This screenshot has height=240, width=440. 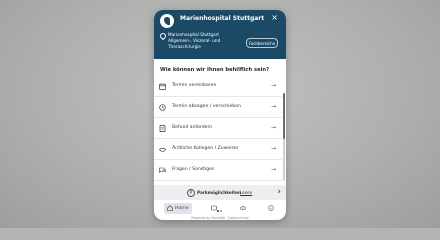 What do you see at coordinates (193, 169) in the screenshot?
I see `menu-item-label: Fragen / Sonstiges` at bounding box center [193, 169].